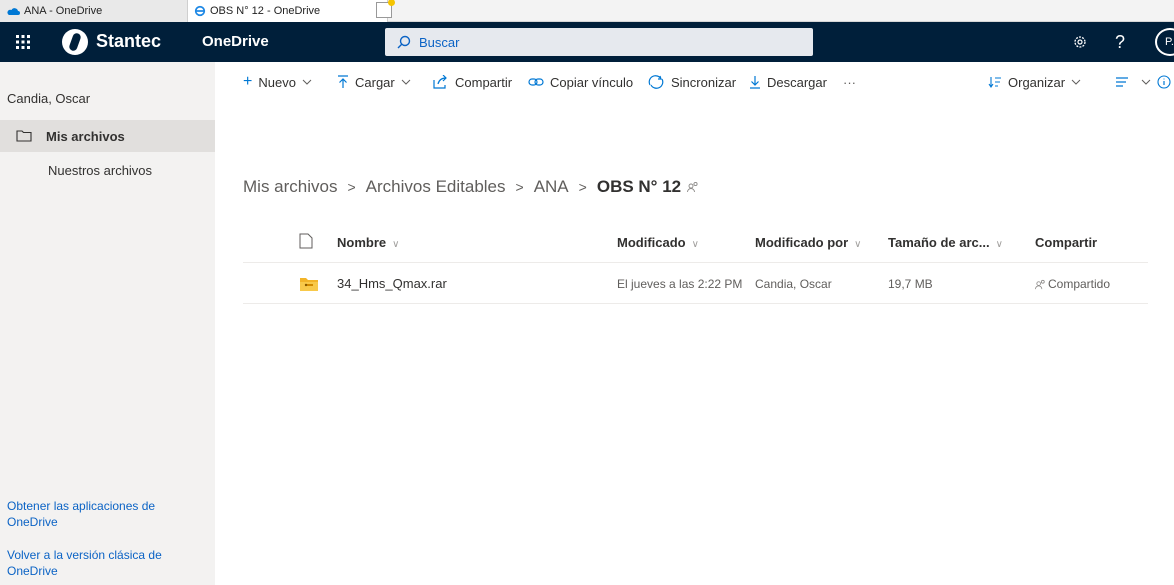 Image resolution: width=1174 pixels, height=585 pixels. What do you see at coordinates (440, 82) in the screenshot?
I see `share-icon` at bounding box center [440, 82].